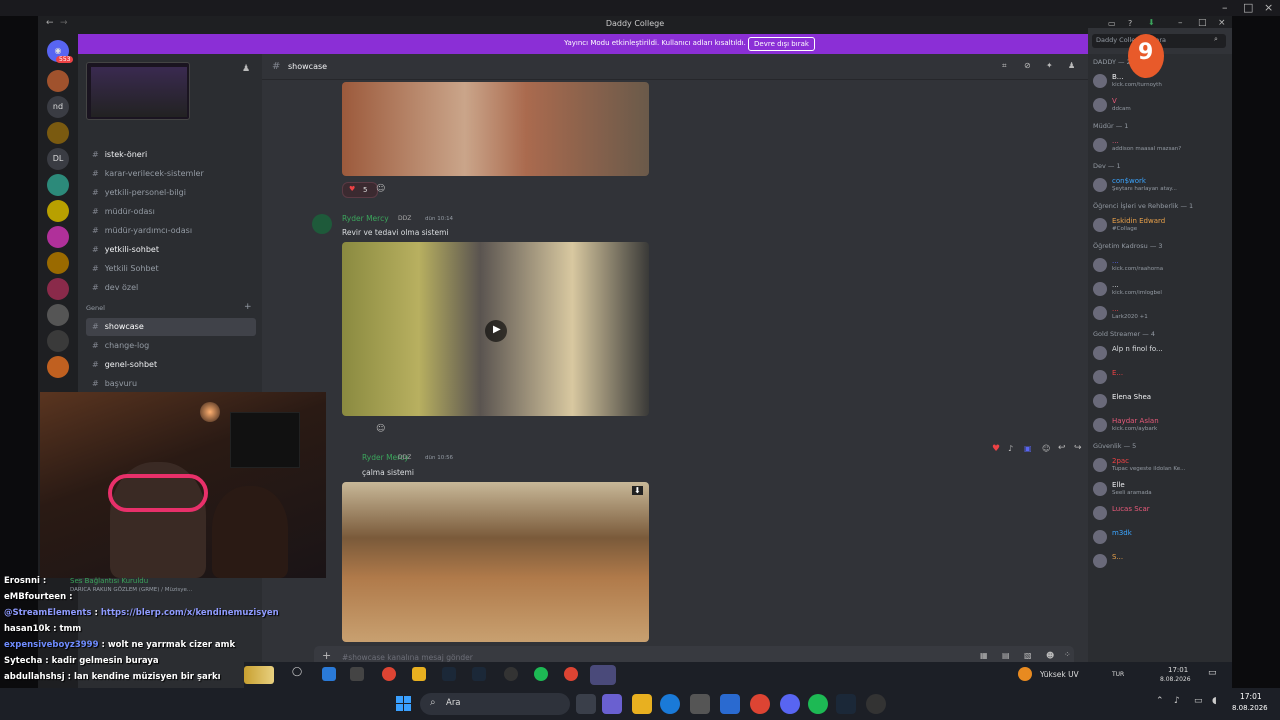 This screenshot has width=1280, height=720. What do you see at coordinates (1159, 537) in the screenshot?
I see `member-item: m3dk` at bounding box center [1159, 537].